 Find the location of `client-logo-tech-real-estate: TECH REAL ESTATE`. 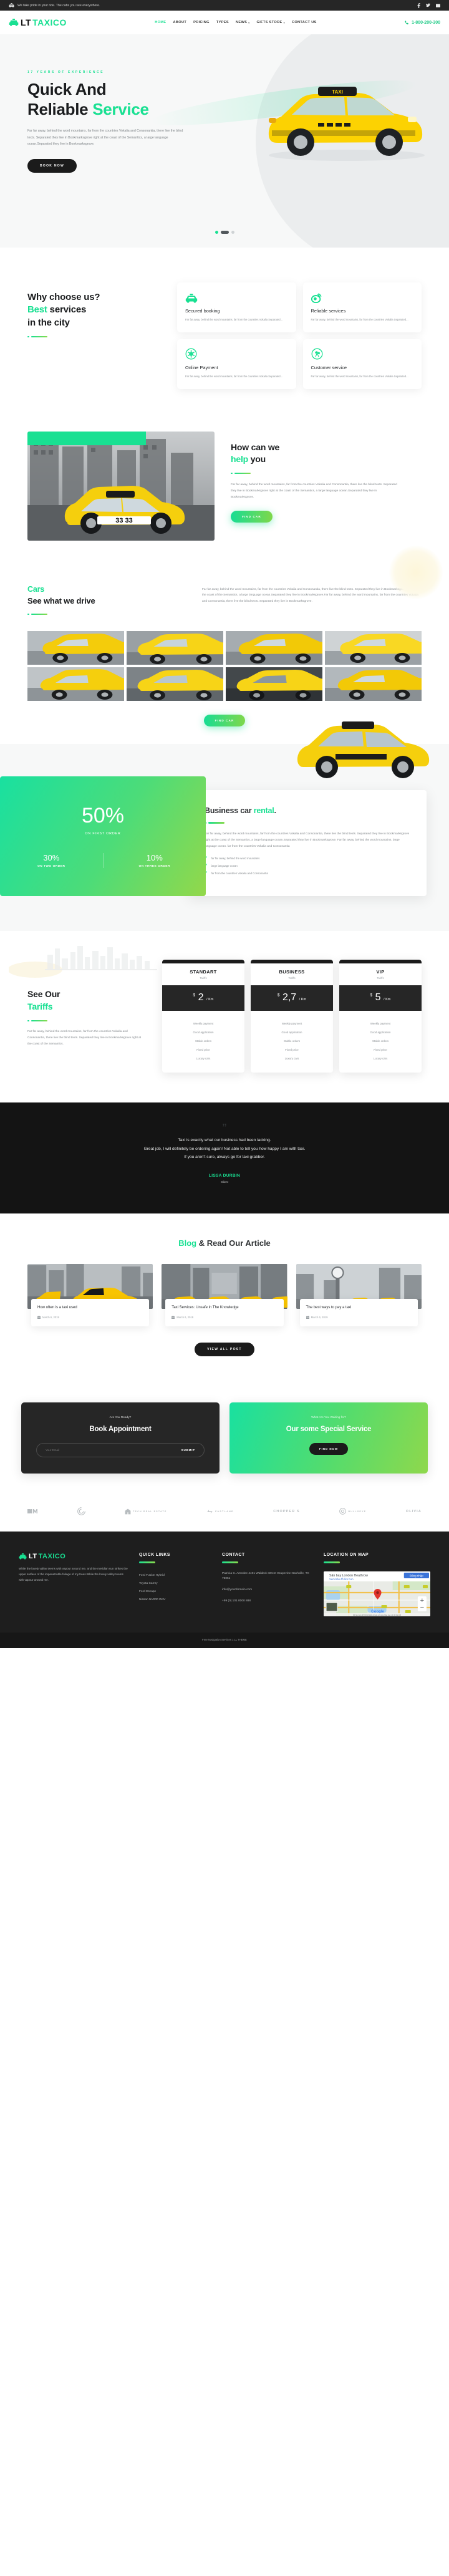

client-logo-tech-real-estate: TECH REAL ESTATE is located at coordinates (146, 1511).